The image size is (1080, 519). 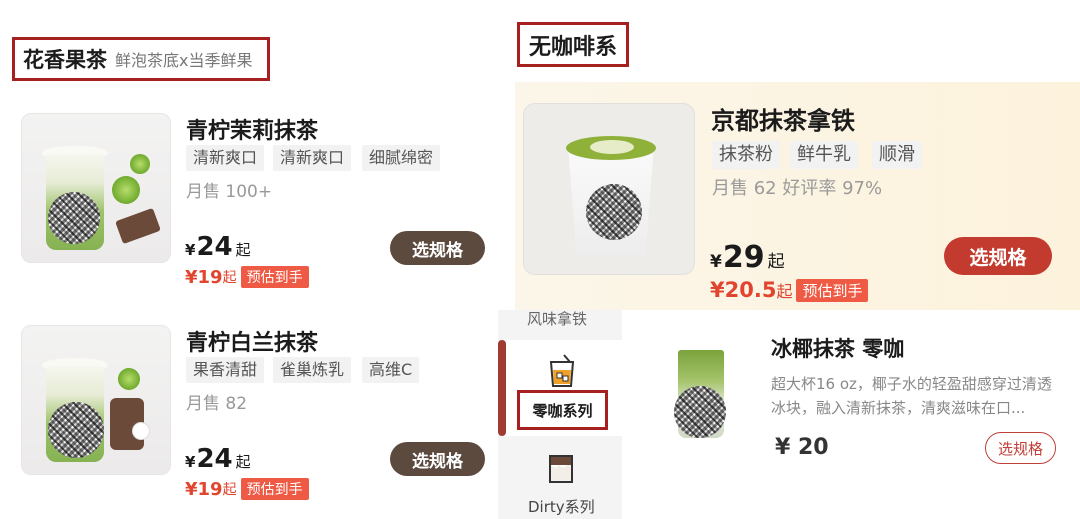 I want to click on product-tag: 高维C, so click(x=391, y=370).